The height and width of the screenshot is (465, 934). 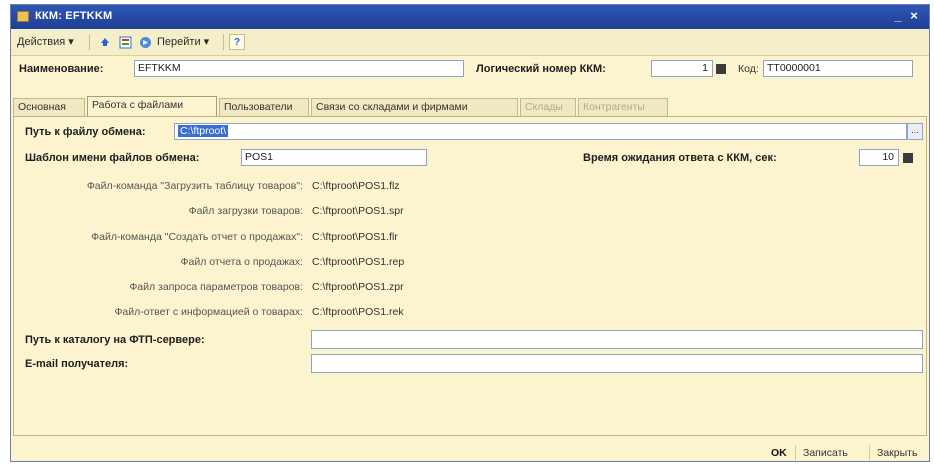 I want to click on go-to-menu-label: Перейти, so click(x=179, y=42).